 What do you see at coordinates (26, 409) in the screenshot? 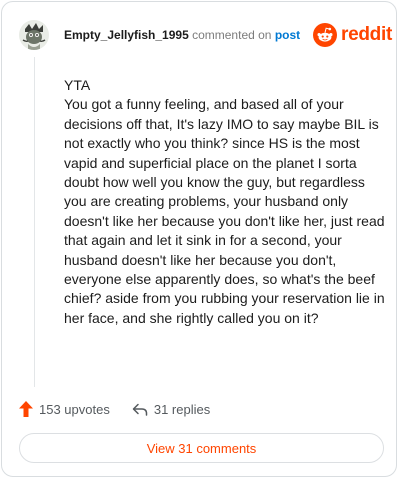
I see `upvote-arrow-icon` at bounding box center [26, 409].